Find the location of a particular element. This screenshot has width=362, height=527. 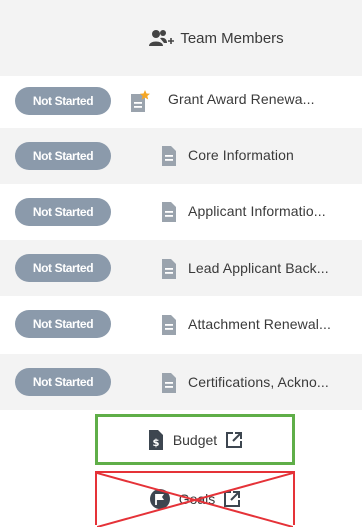

goals-link: Goals is located at coordinates (195, 499).